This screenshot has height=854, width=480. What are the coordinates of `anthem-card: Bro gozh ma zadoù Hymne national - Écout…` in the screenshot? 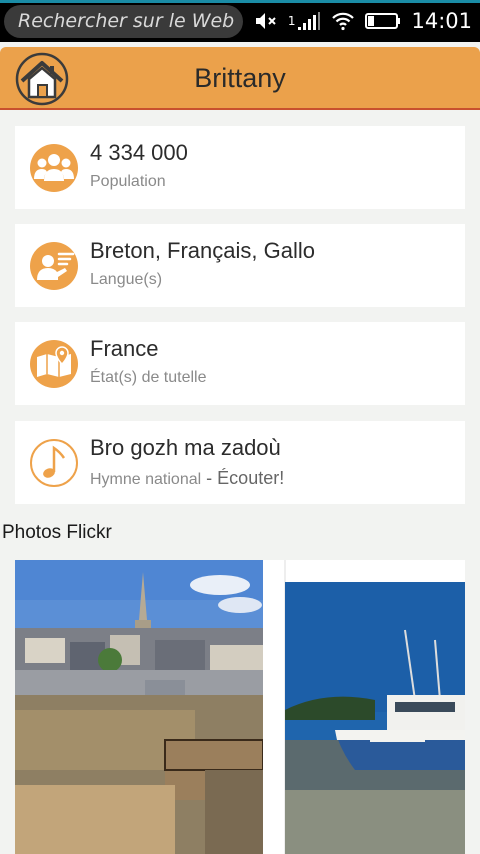 It's located at (240, 462).